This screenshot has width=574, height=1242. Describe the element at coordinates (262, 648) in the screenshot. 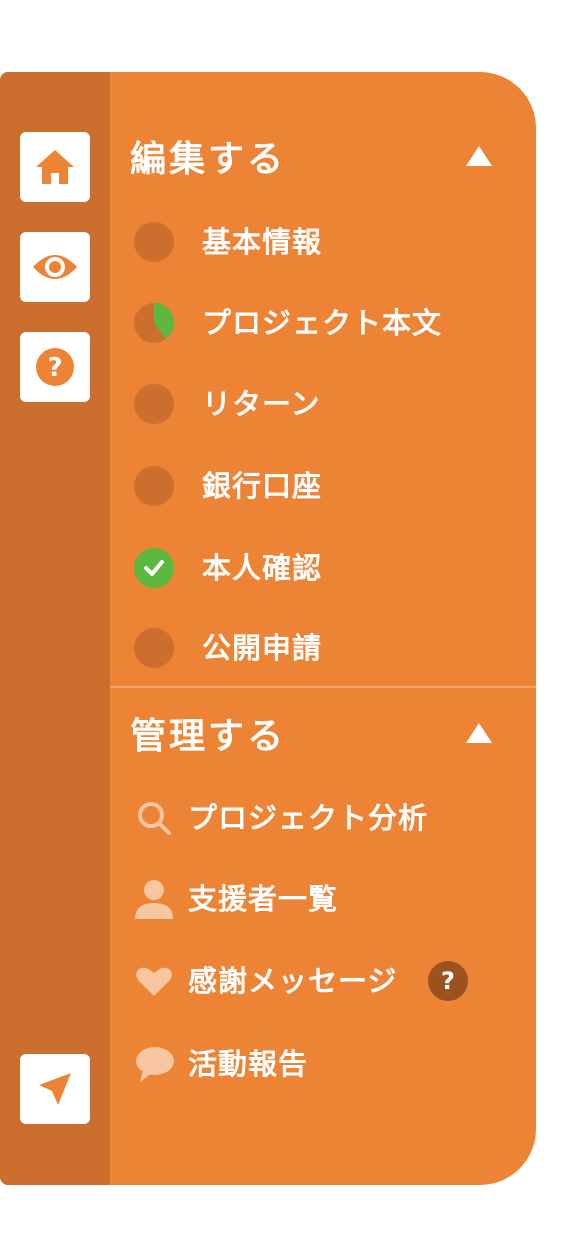

I see `step-label: 公開申請` at that location.